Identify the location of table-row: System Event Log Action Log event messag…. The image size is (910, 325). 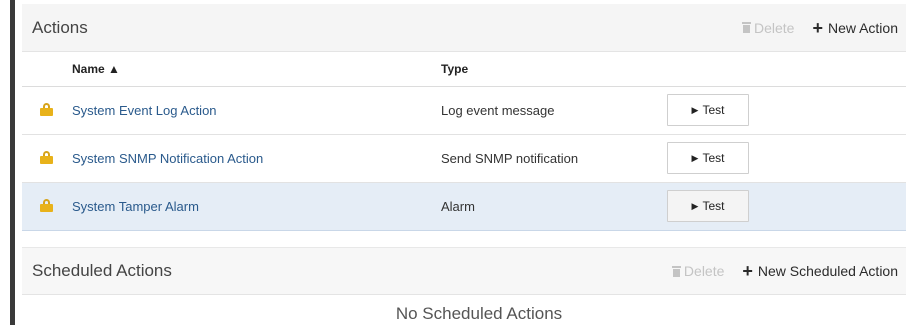
(464, 110).